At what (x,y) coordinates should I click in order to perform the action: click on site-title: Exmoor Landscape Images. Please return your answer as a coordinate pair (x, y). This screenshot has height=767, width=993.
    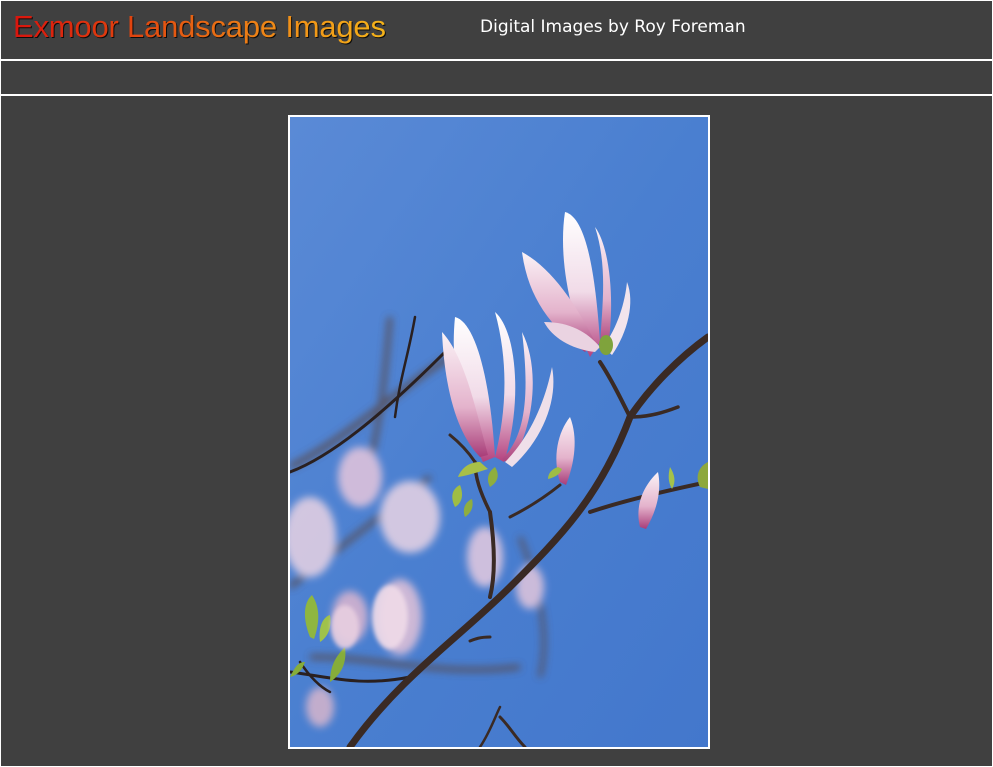
    Looking at the image, I should click on (199, 27).